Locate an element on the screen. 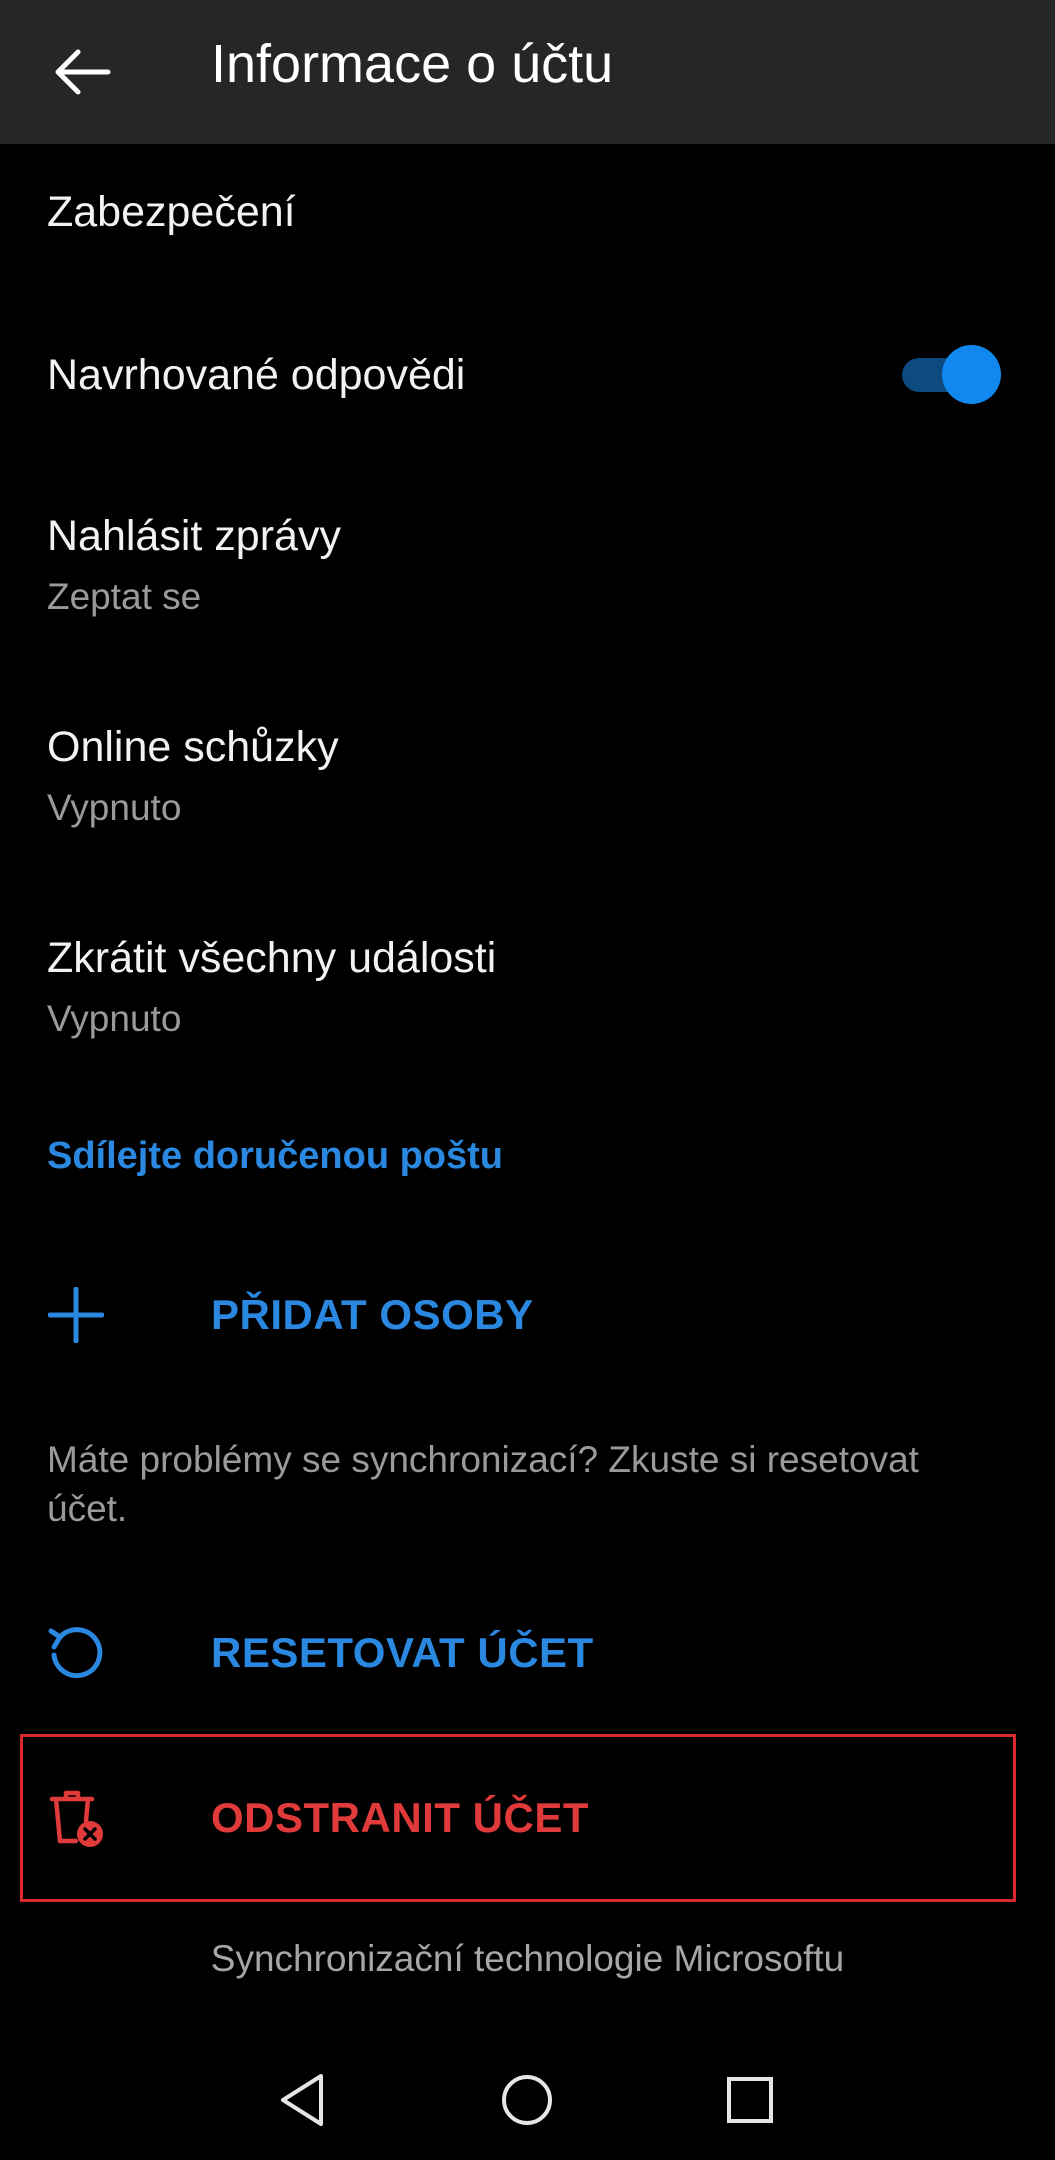 Image resolution: width=1055 pixels, height=2160 pixels. settings-row-security-title: Zabezpečení is located at coordinates (171, 212).